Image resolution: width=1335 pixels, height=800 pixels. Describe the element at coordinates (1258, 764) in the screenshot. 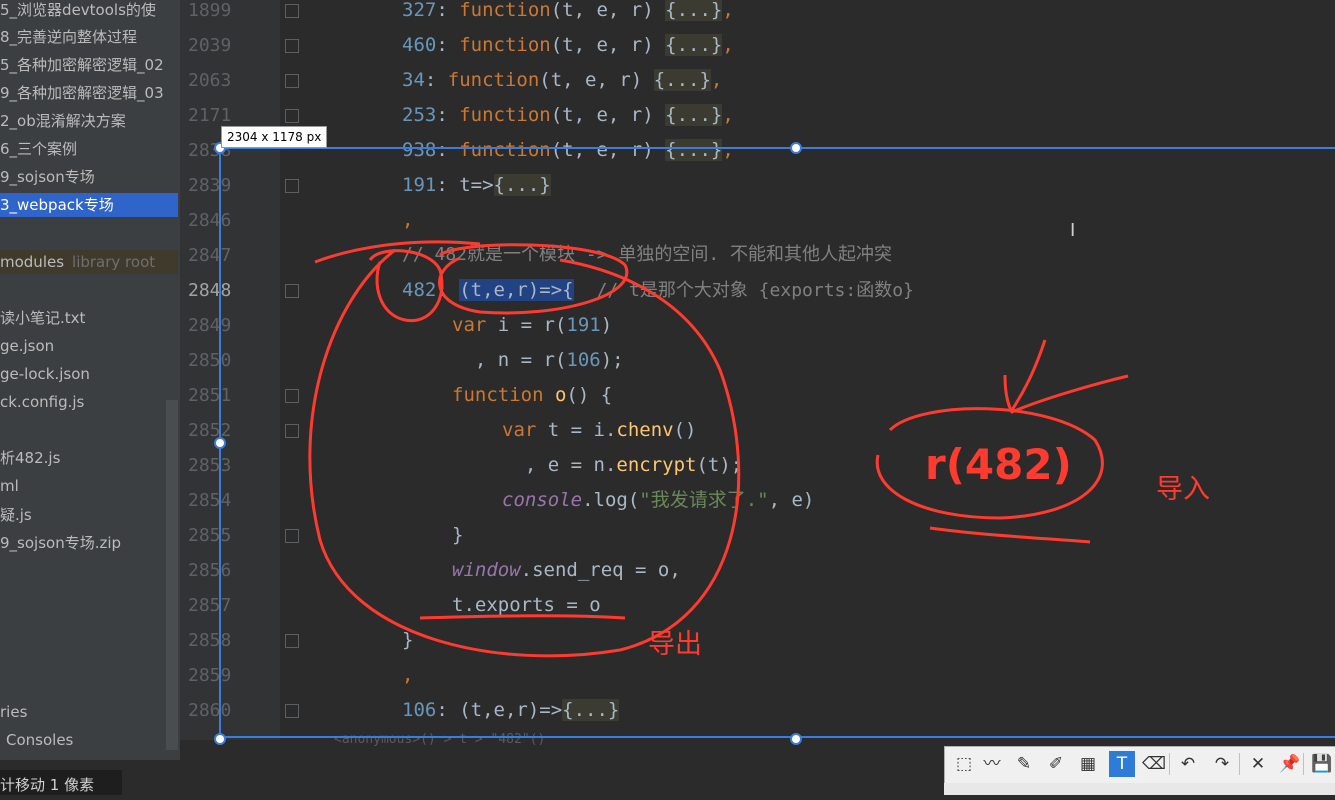

I see `close-icon: ✕` at that location.